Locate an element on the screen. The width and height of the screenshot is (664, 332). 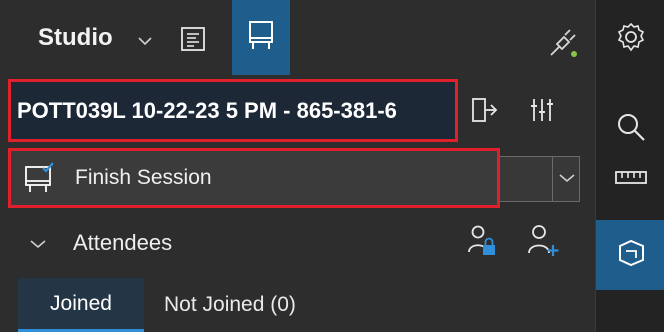
session-name-box: POTT039L 10-22-23 5 PM - 865-381-6 is located at coordinates (233, 110).